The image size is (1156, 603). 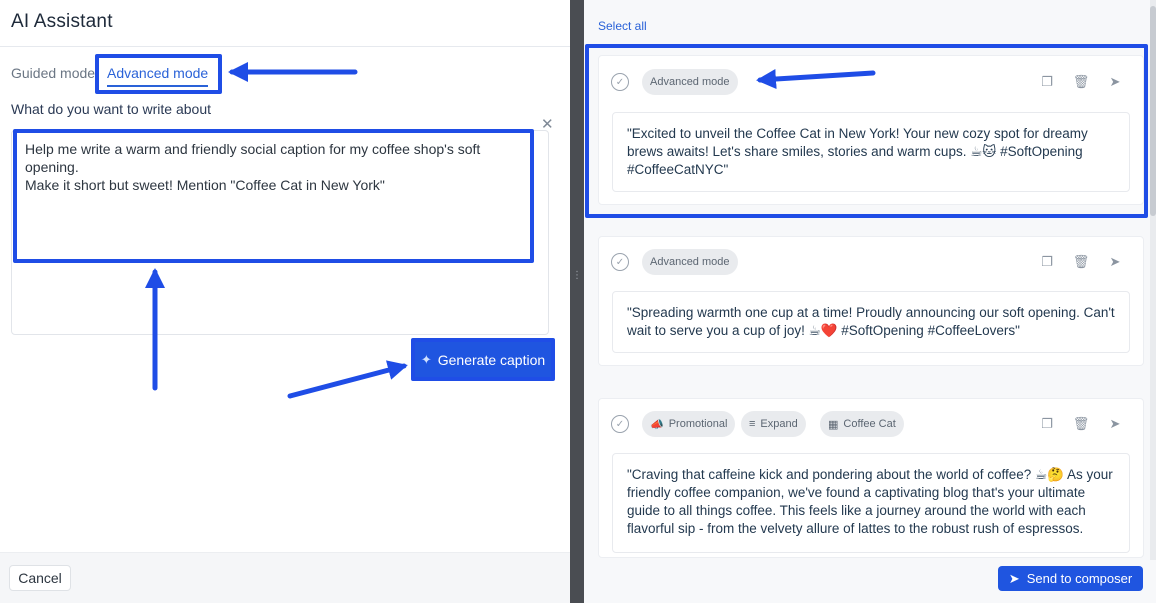 I want to click on tag-chip-label: Advanced mode, so click(x=690, y=262).